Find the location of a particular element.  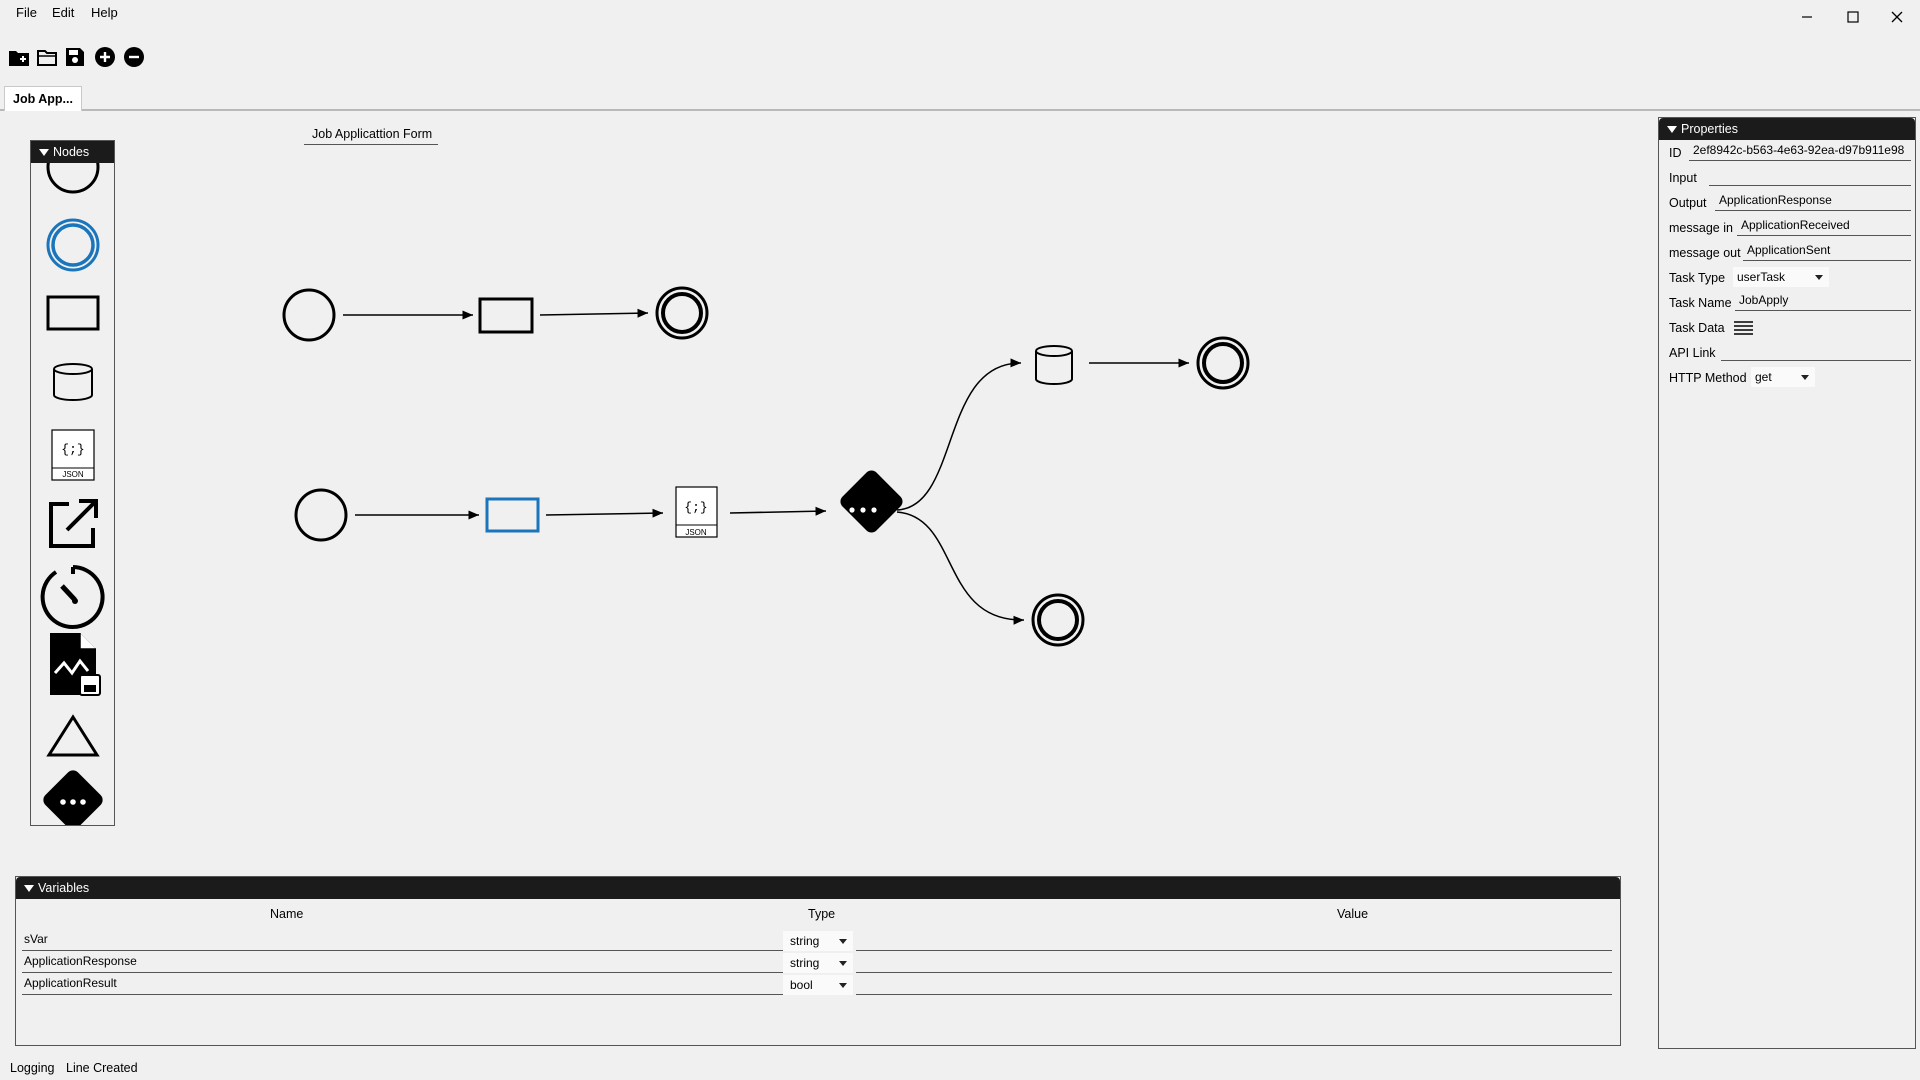

task-node is located at coordinates (506, 315).